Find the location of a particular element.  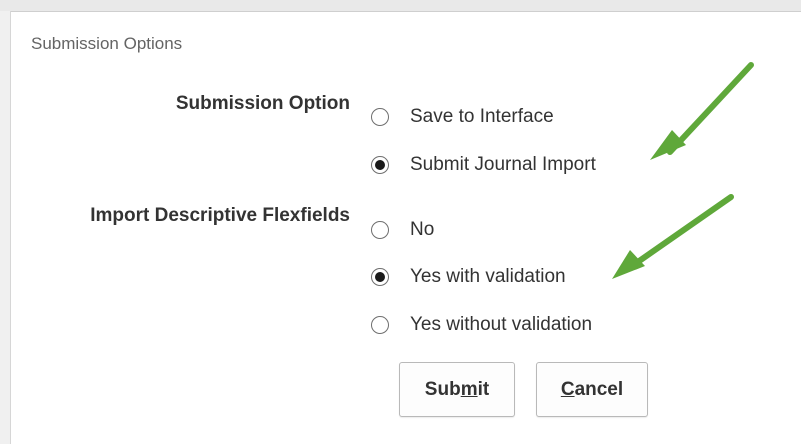

annotation-arrows is located at coordinates (683, 170).